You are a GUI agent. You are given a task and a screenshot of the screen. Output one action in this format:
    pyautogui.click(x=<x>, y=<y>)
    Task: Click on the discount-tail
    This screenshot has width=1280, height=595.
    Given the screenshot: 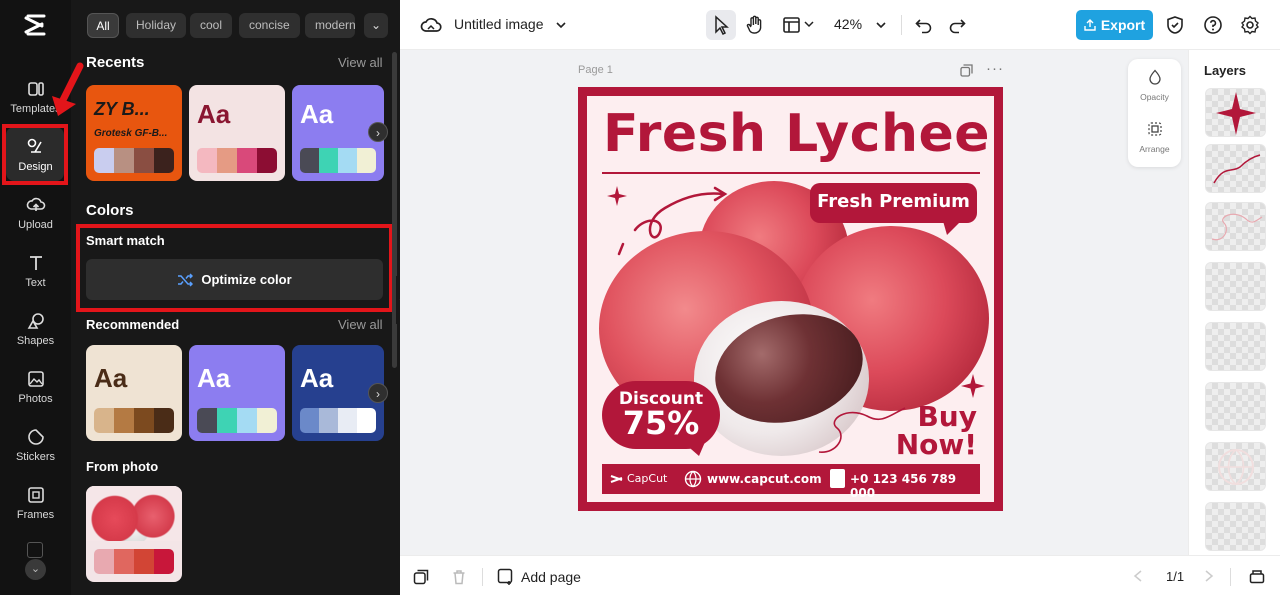 What is the action you would take?
    pyautogui.click(x=694, y=449)
    